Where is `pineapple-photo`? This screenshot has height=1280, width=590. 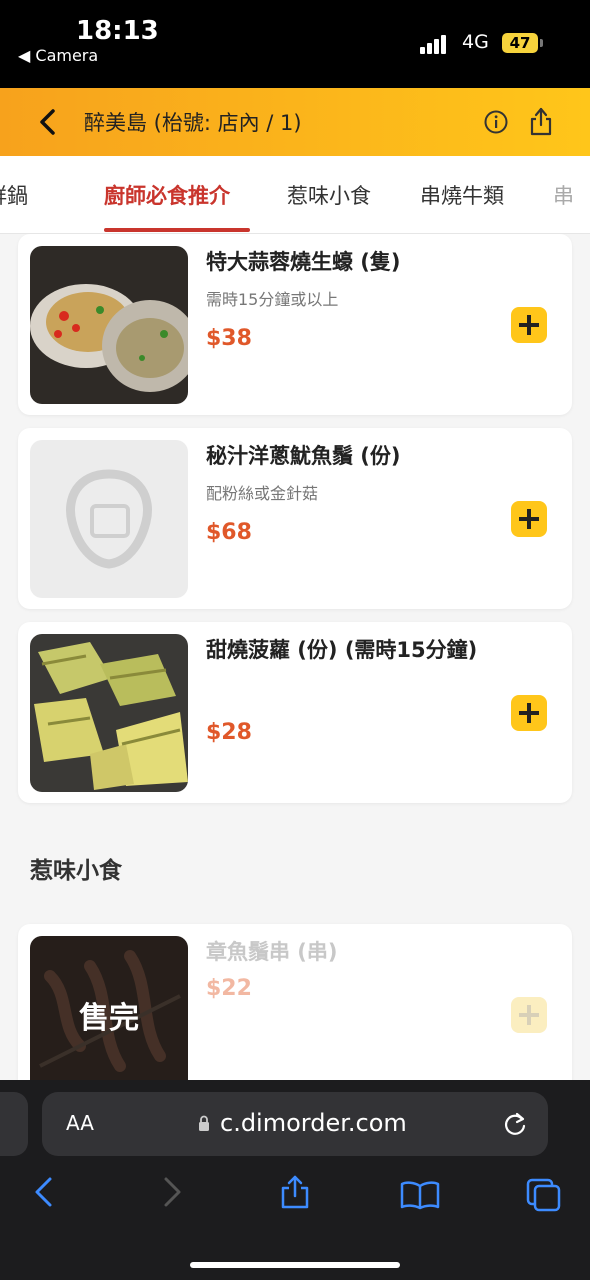
pineapple-photo is located at coordinates (109, 713).